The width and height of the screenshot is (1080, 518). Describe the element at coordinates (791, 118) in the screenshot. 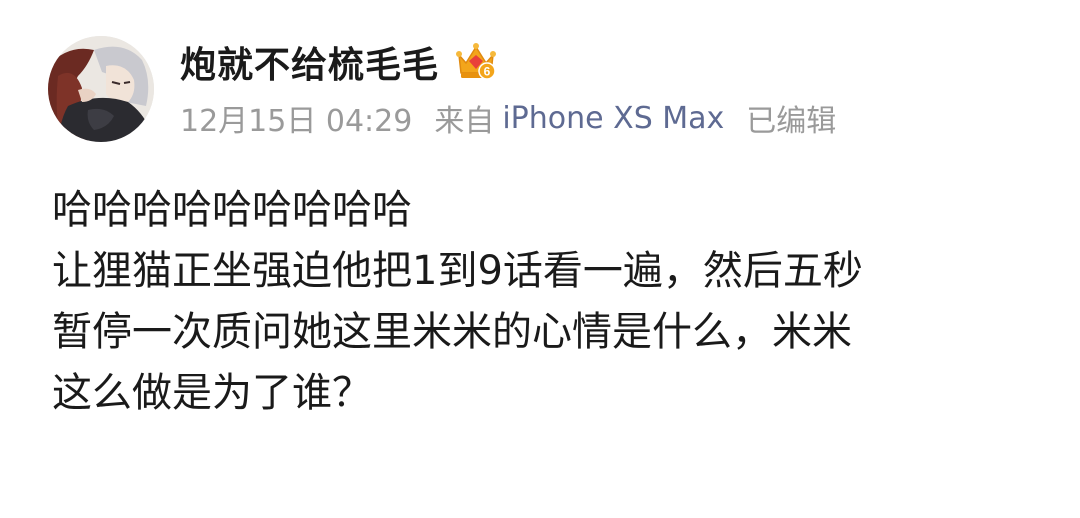

I see `edited-label: 已编辑` at that location.